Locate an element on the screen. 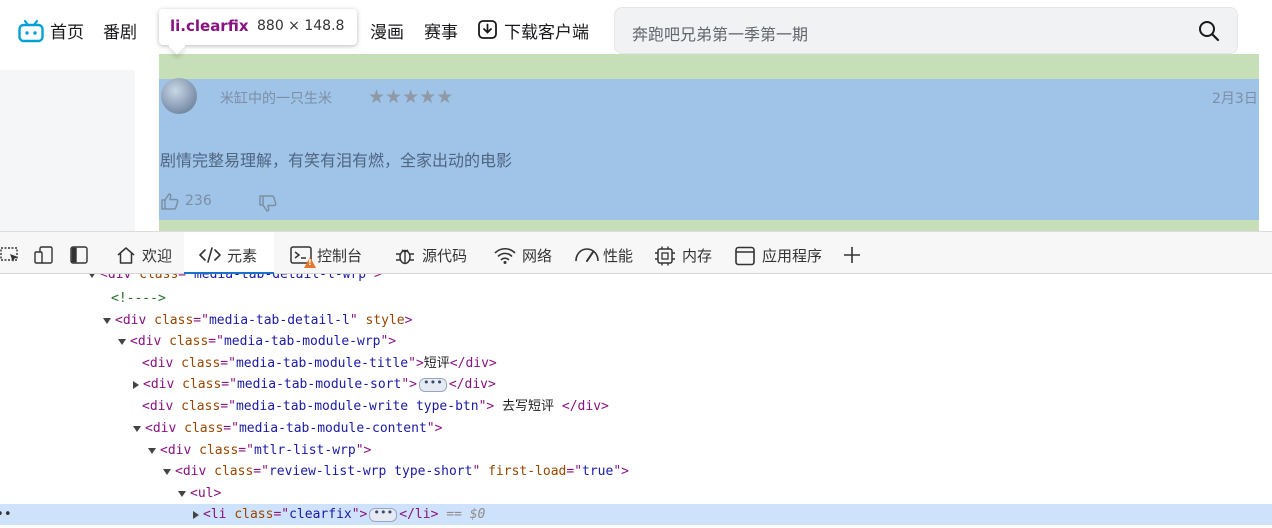 This screenshot has height=528, width=1272. device-emulation-icon is located at coordinates (44, 255).